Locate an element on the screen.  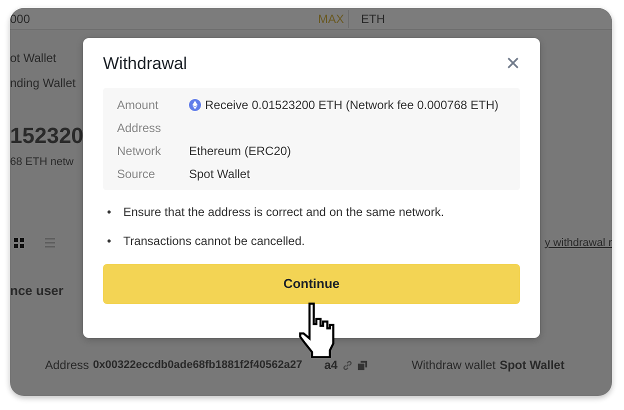
address-value: a4 is located at coordinates (331, 365).